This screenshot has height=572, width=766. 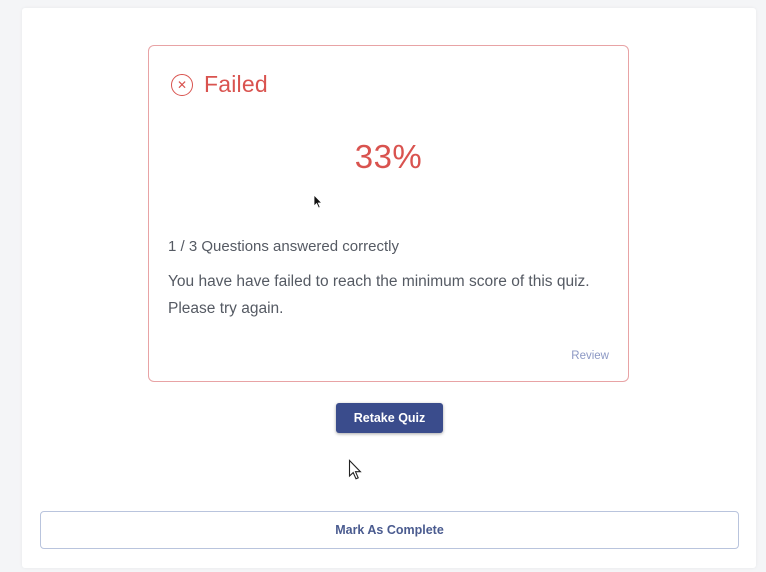 I want to click on status-row: ✕ Failed, so click(x=219, y=84).